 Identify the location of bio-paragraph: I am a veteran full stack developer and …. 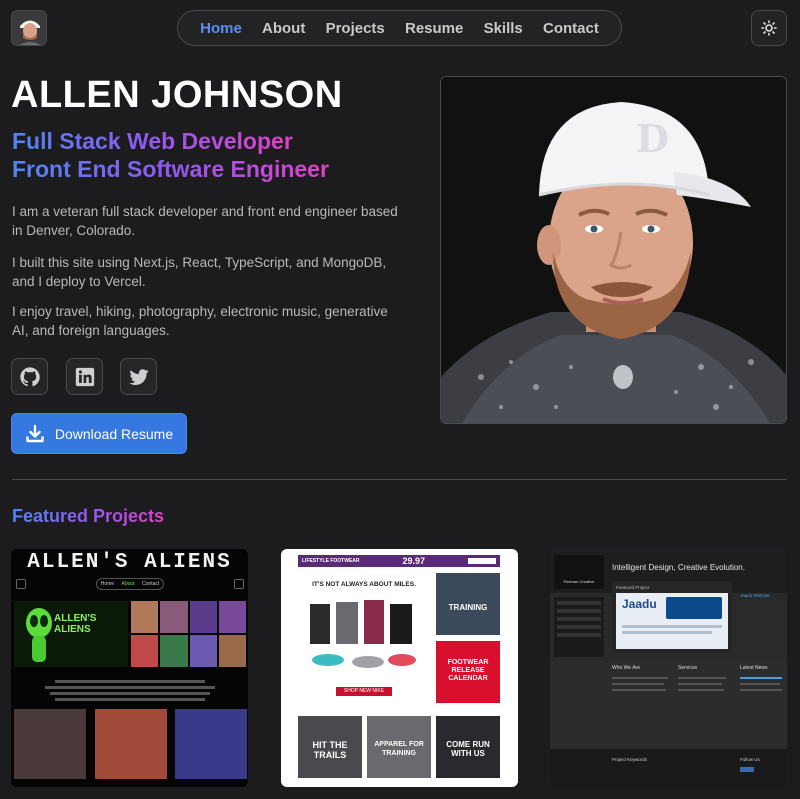
(205, 221).